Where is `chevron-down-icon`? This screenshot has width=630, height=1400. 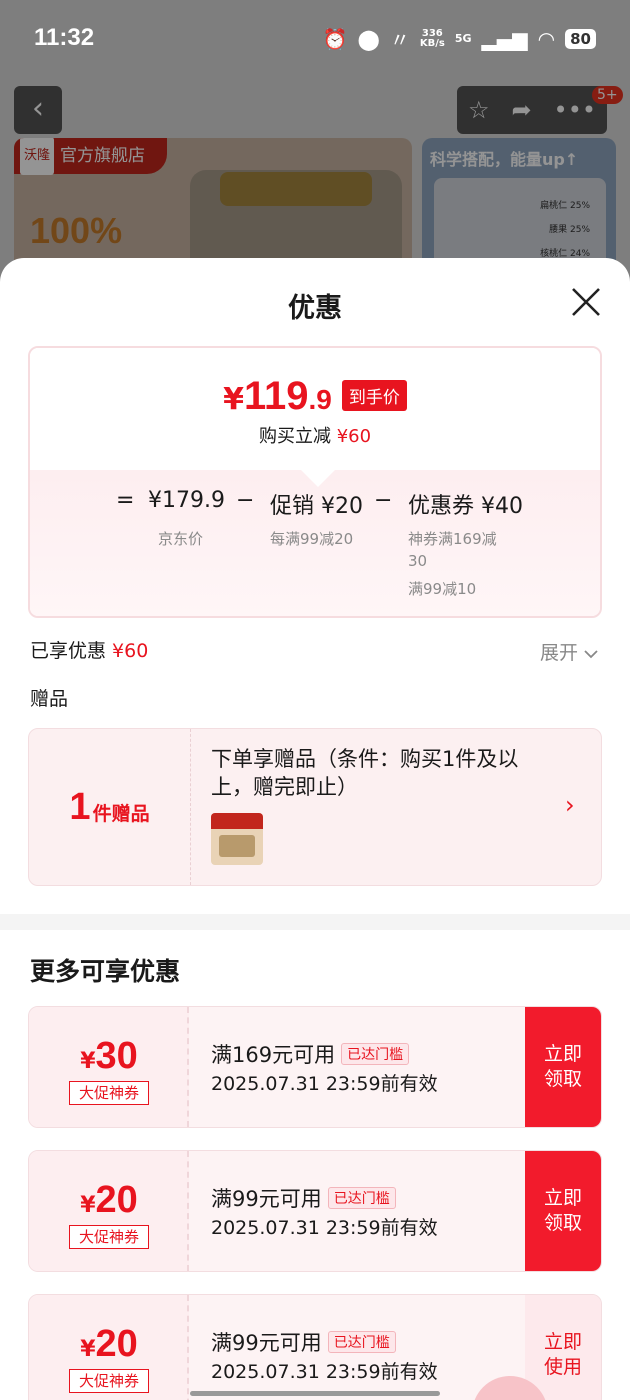
chevron-down-icon is located at coordinates (591, 654).